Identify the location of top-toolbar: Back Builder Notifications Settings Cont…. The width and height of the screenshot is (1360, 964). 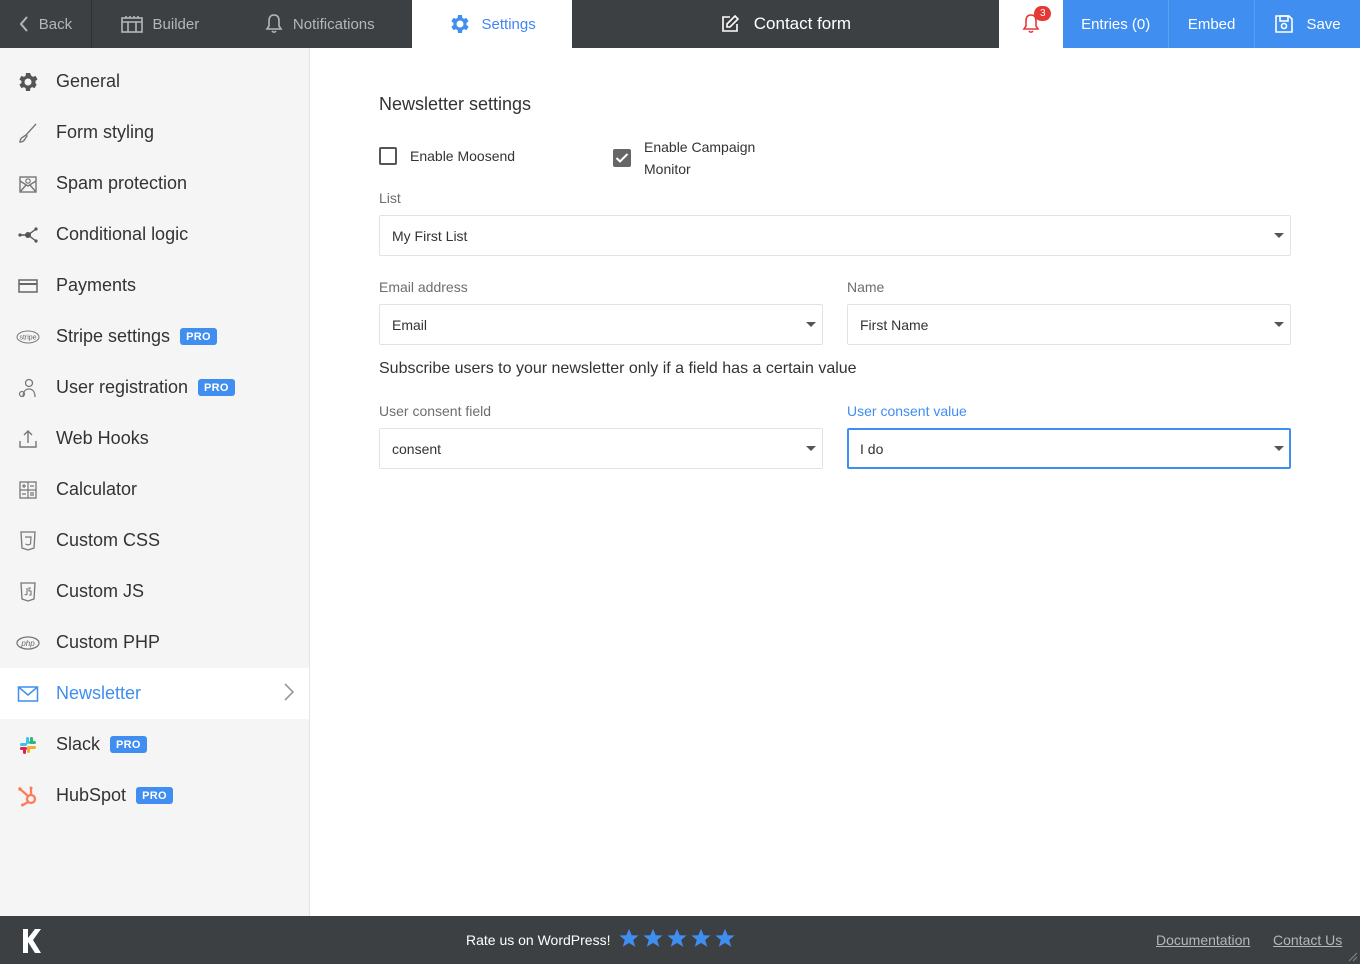
(680, 24).